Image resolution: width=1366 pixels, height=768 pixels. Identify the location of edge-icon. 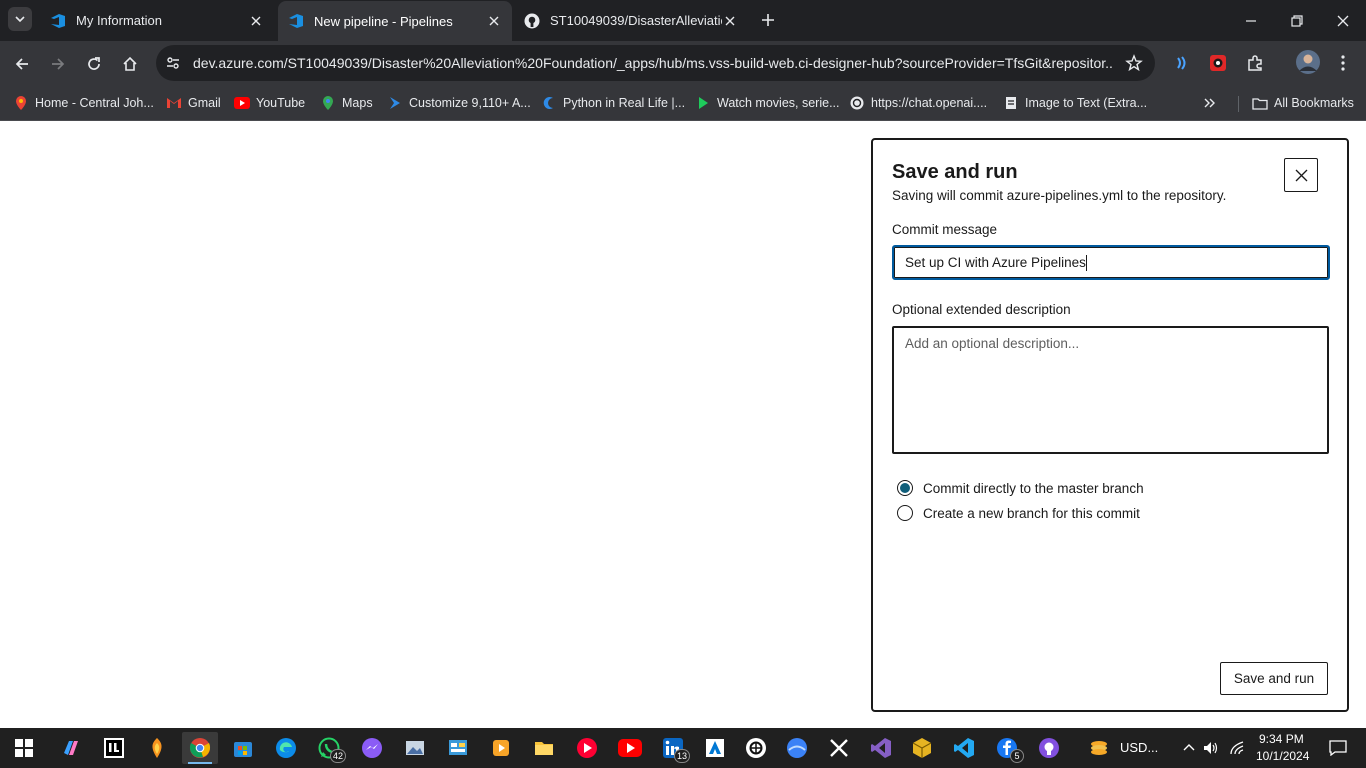
(286, 748).